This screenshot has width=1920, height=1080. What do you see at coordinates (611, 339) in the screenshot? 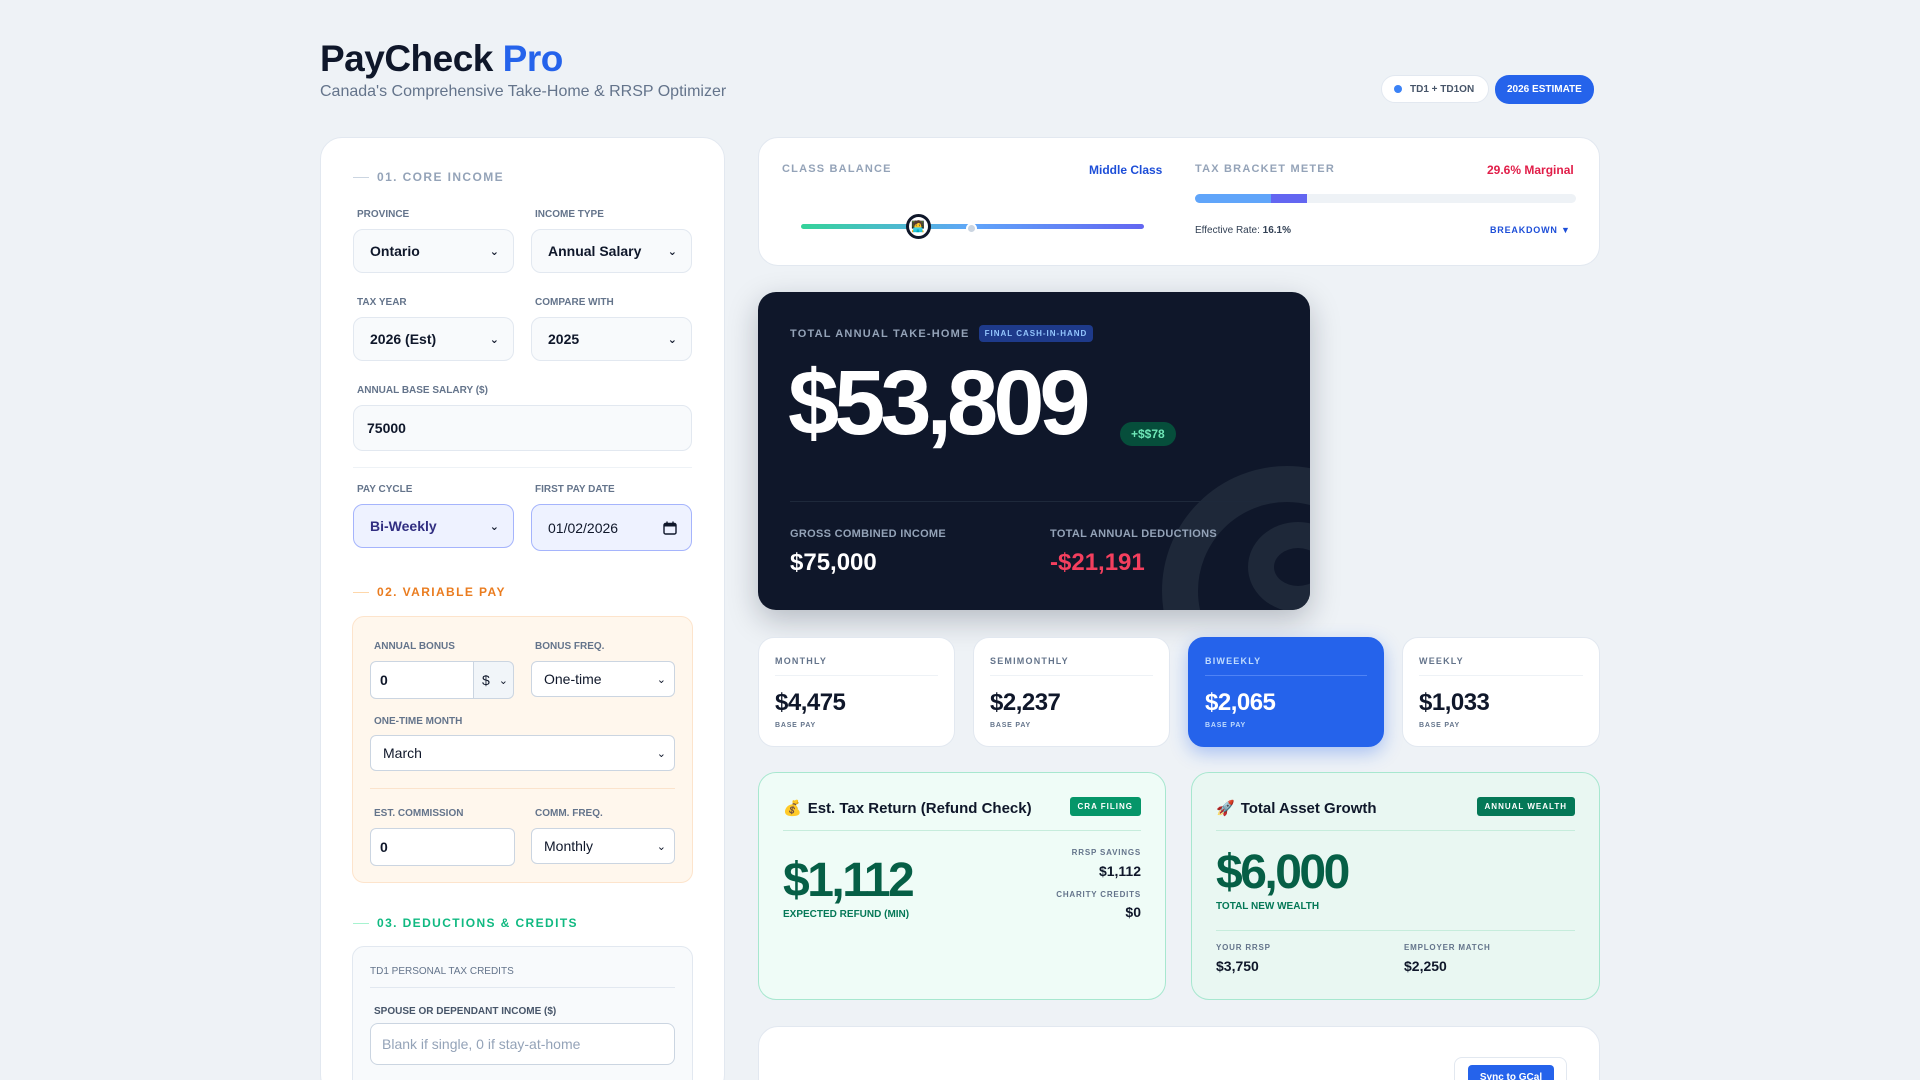
I see `compare-select: 2025 ⌄` at bounding box center [611, 339].